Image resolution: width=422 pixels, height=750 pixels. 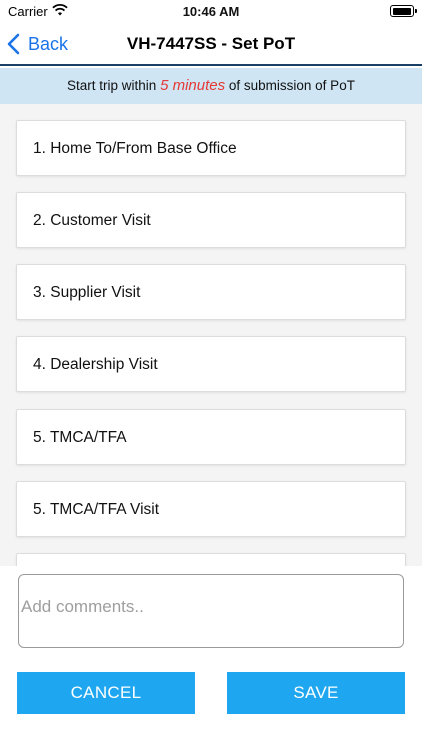 What do you see at coordinates (316, 693) in the screenshot?
I see `save-button: SAVE` at bounding box center [316, 693].